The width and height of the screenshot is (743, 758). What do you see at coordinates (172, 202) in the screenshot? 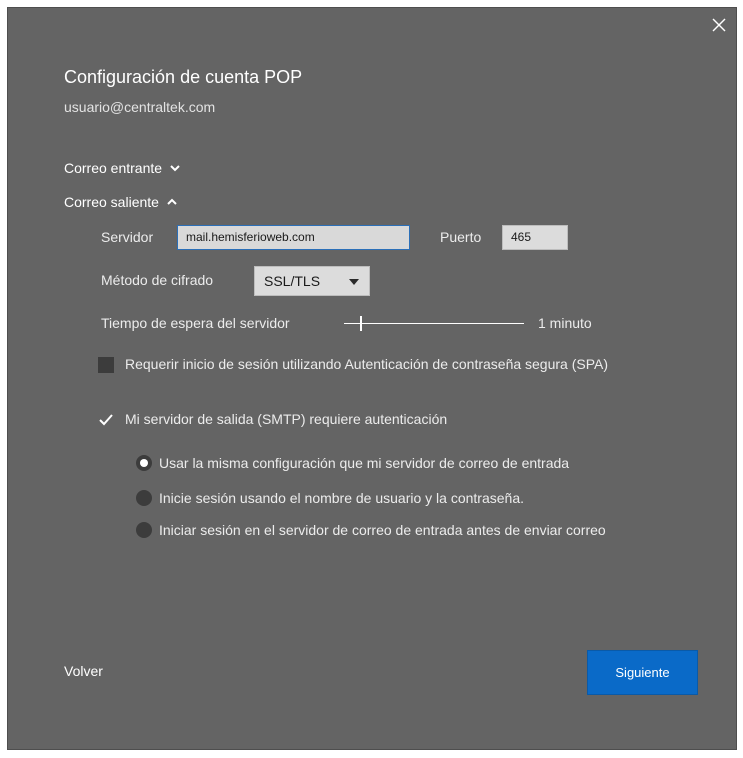
I see `chevron-up-icon` at bounding box center [172, 202].